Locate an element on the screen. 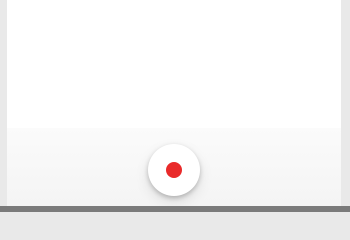 Image resolution: width=350 pixels, height=240 pixels. bottom-bar is located at coordinates (175, 209).